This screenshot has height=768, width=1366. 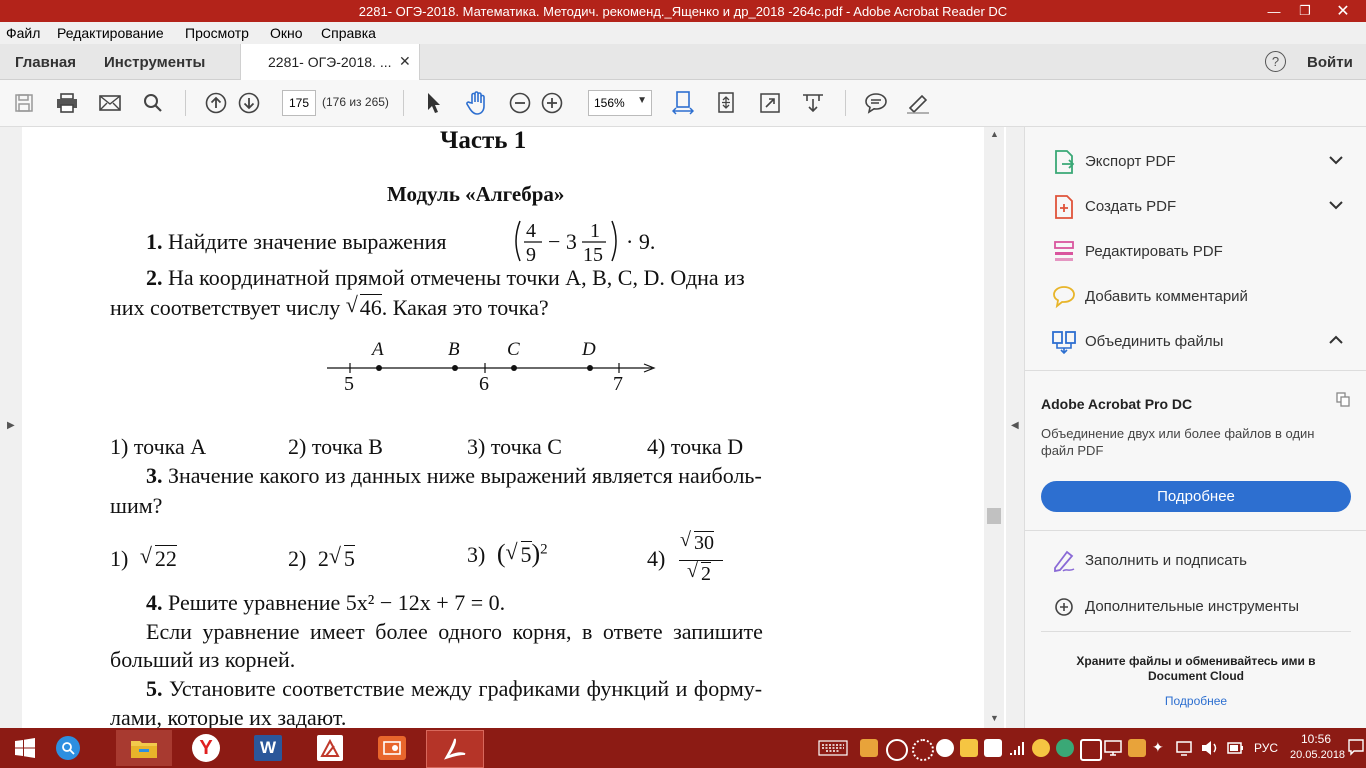 I want to click on menu-edit: Редактирование, so click(x=110, y=33).